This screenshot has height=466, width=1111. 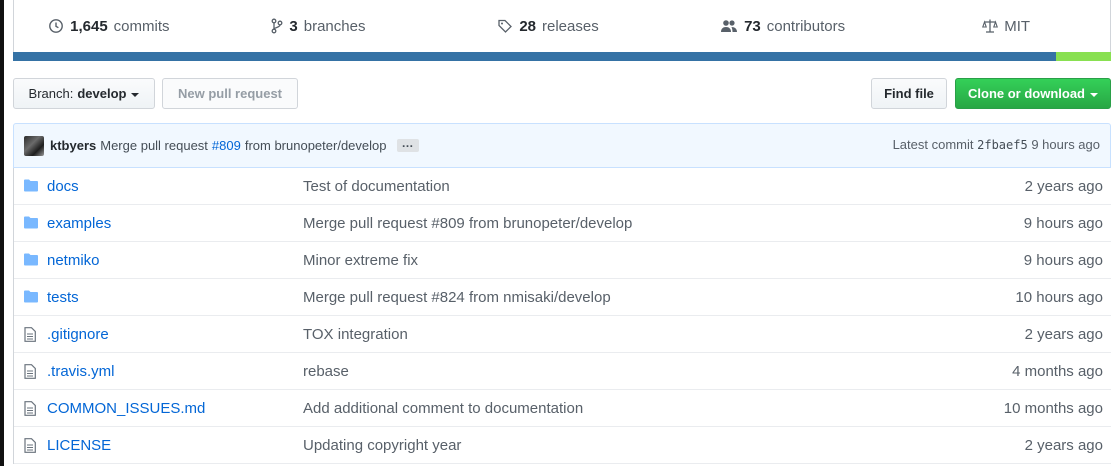 What do you see at coordinates (1002, 145) in the screenshot?
I see `commit-sha-link: 2fbaef5` at bounding box center [1002, 145].